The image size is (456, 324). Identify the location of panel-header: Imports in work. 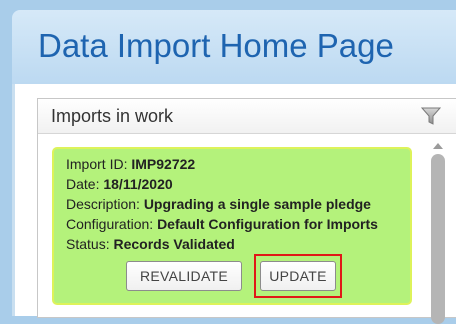
(247, 116).